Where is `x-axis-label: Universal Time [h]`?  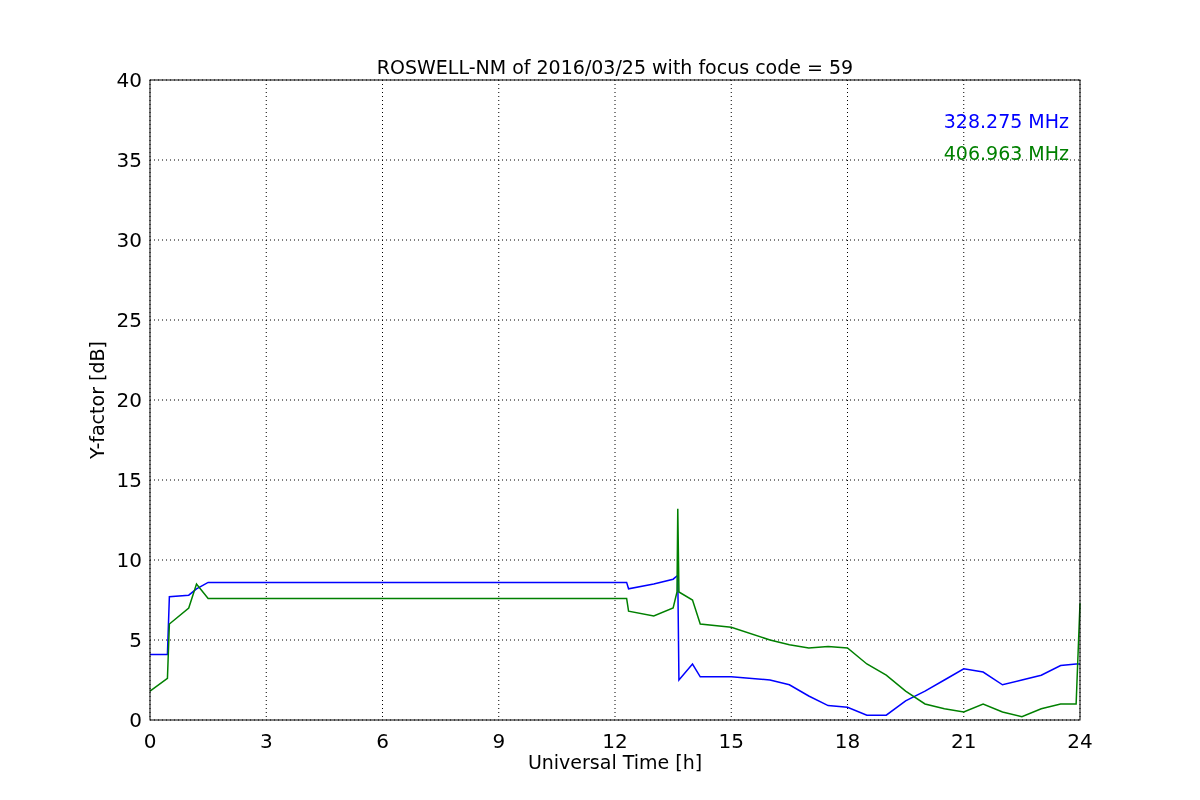
x-axis-label: Universal Time [h] is located at coordinates (615, 762).